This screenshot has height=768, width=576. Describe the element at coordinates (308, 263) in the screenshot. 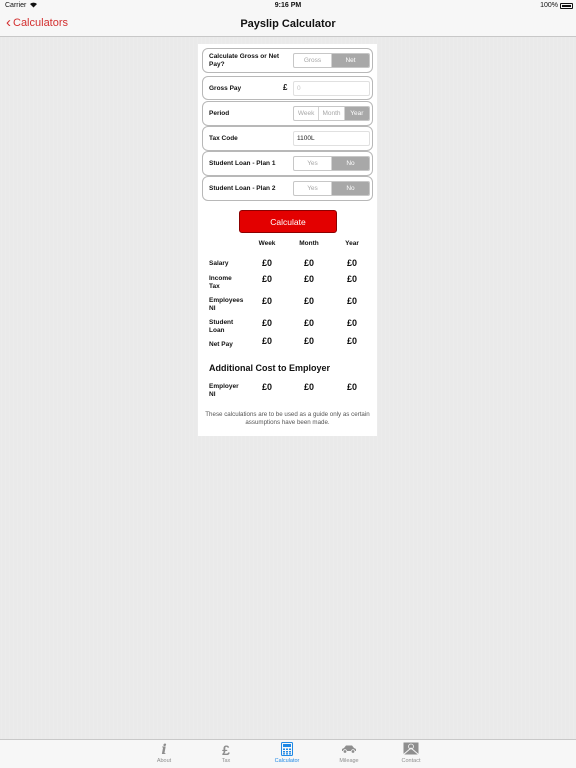

I see `salary-month-value: £0` at that location.